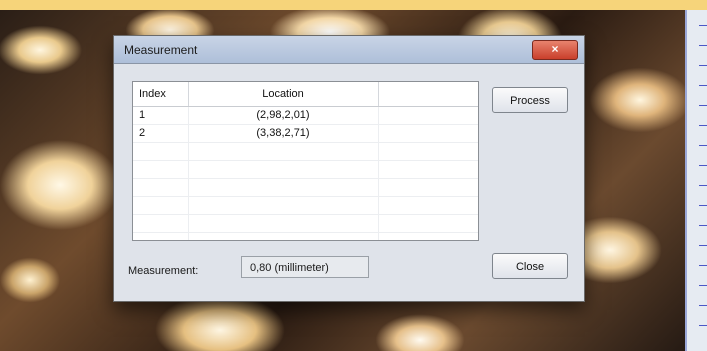  Describe the element at coordinates (428, 94) in the screenshot. I see `column-header-empty` at that location.